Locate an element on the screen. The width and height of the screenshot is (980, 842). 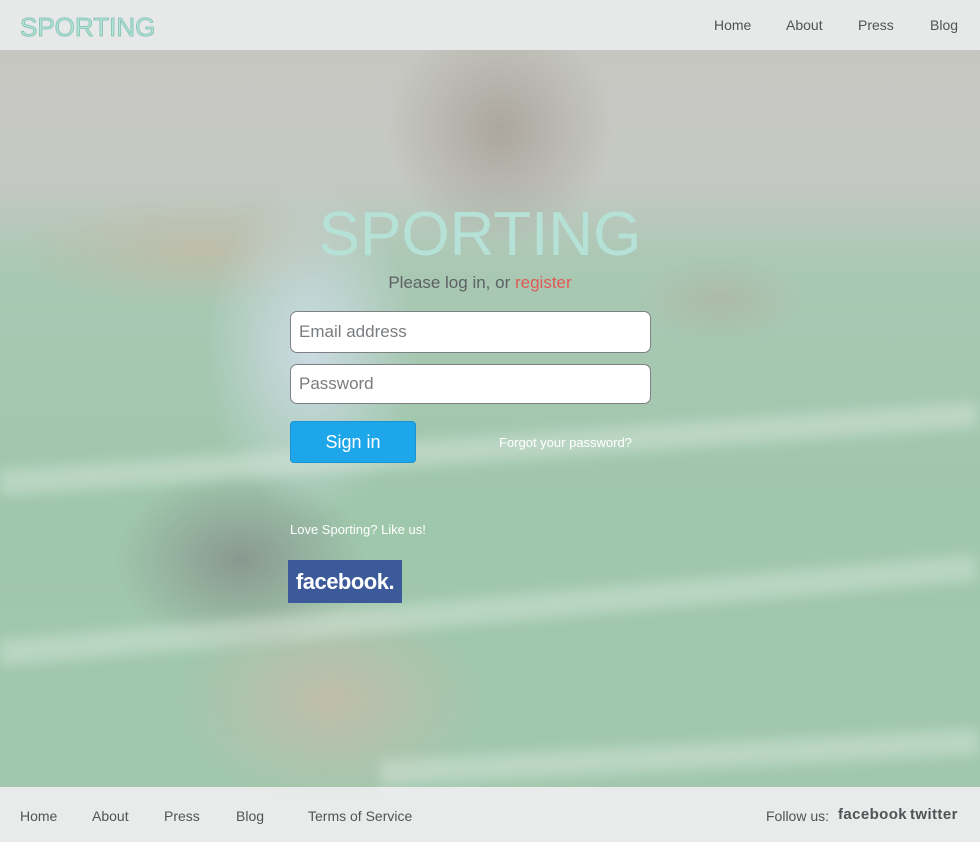
nav-home: Home is located at coordinates (732, 25).